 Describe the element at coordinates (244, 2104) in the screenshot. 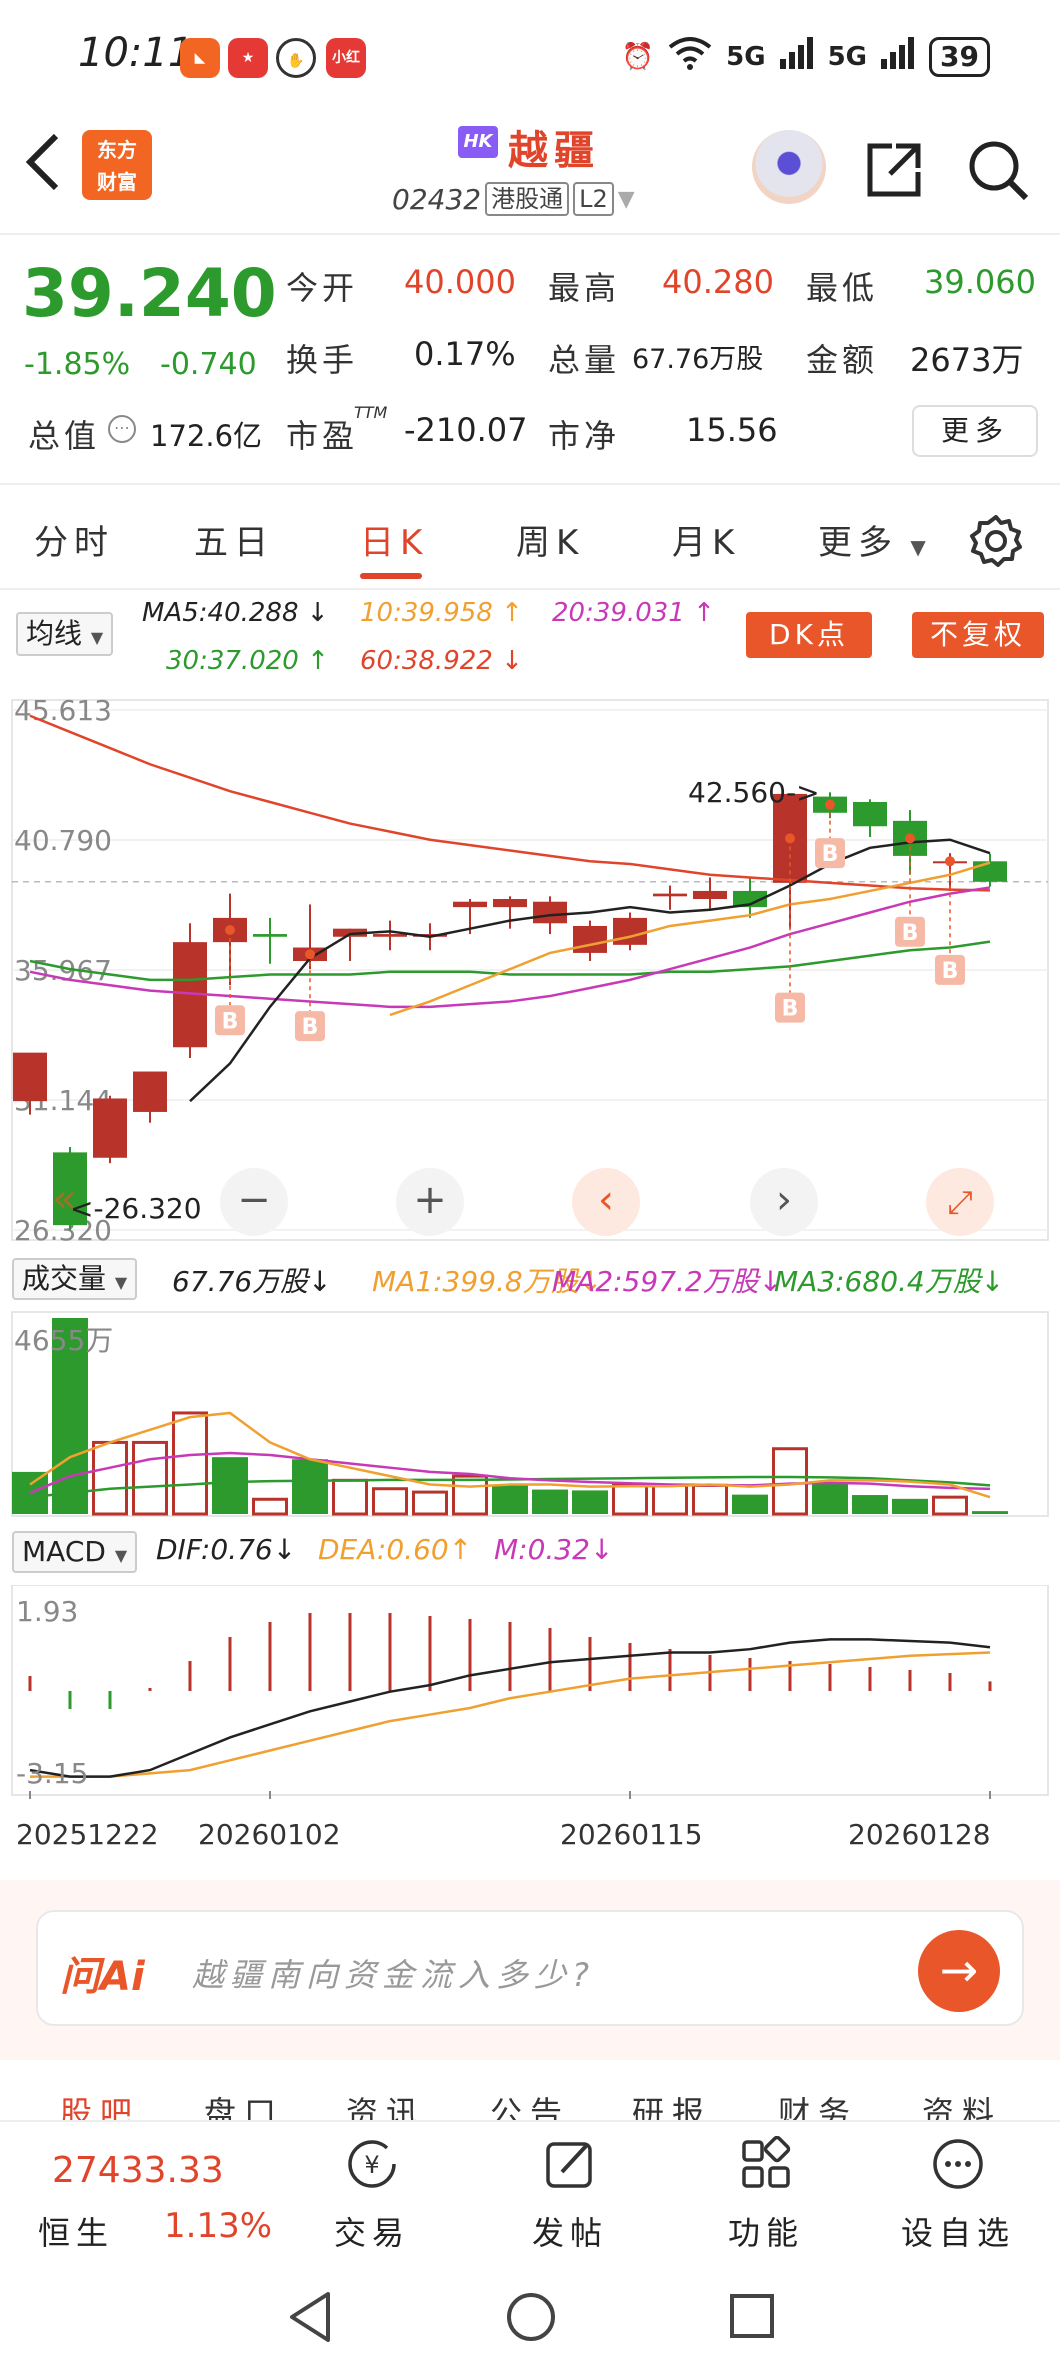

I see `tab-order-book: 盘口` at that location.